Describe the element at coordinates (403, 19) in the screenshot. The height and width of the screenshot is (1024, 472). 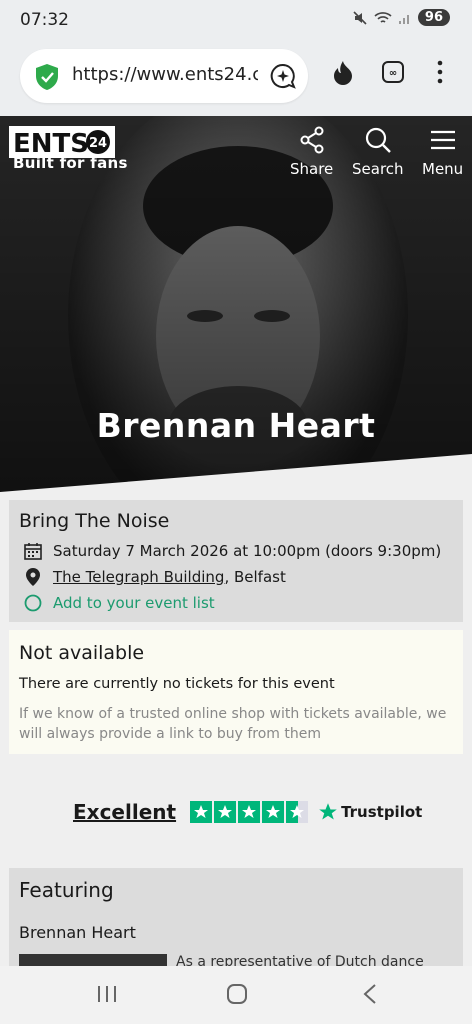
I see `signal-icon` at that location.